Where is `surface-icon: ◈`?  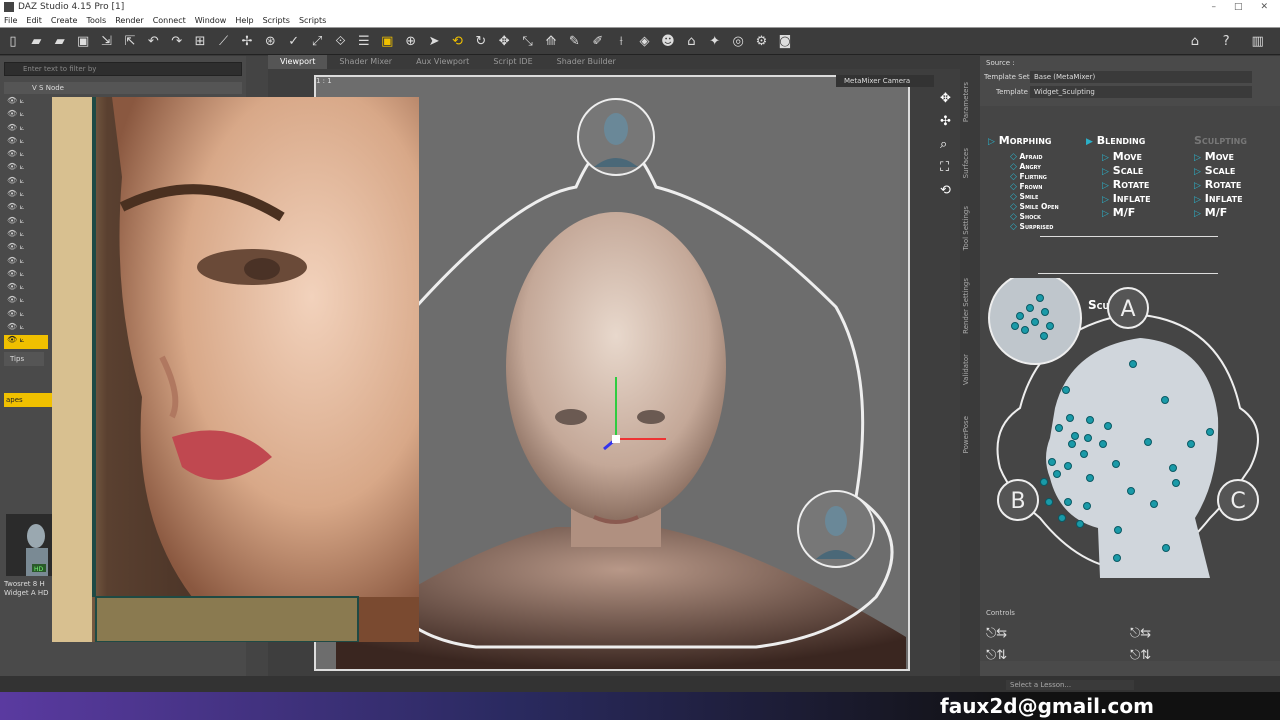
surface-icon: ◈ is located at coordinates (645, 41).